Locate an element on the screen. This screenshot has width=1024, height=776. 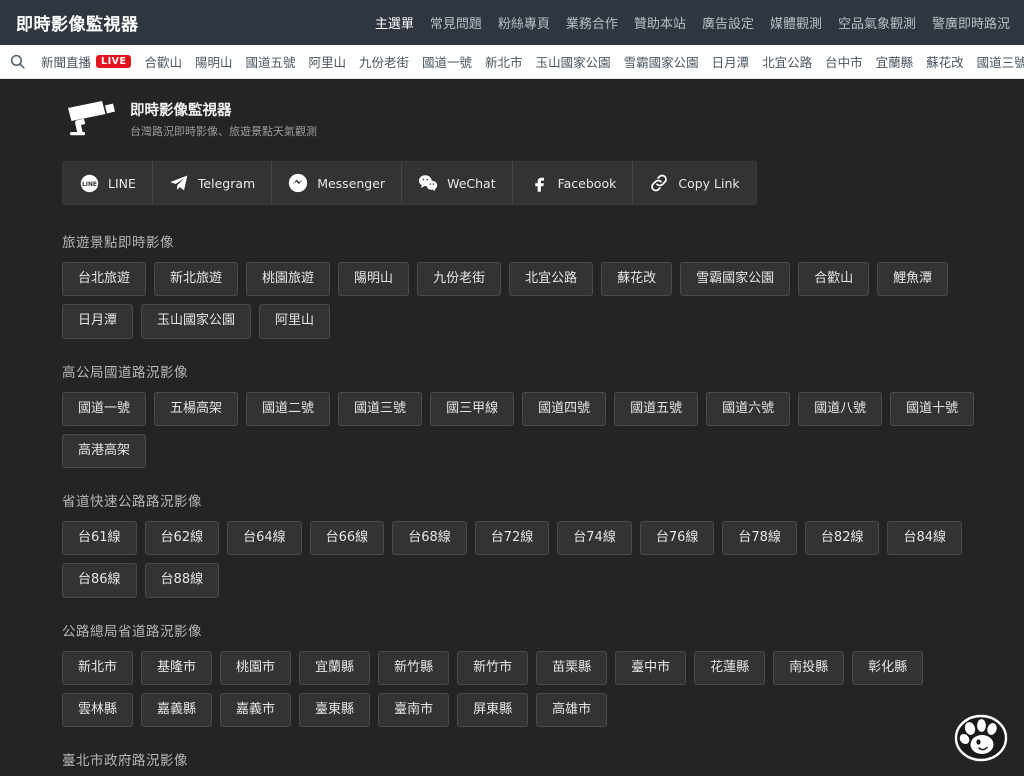
quick-item-7: 新北市 is located at coordinates (504, 61).